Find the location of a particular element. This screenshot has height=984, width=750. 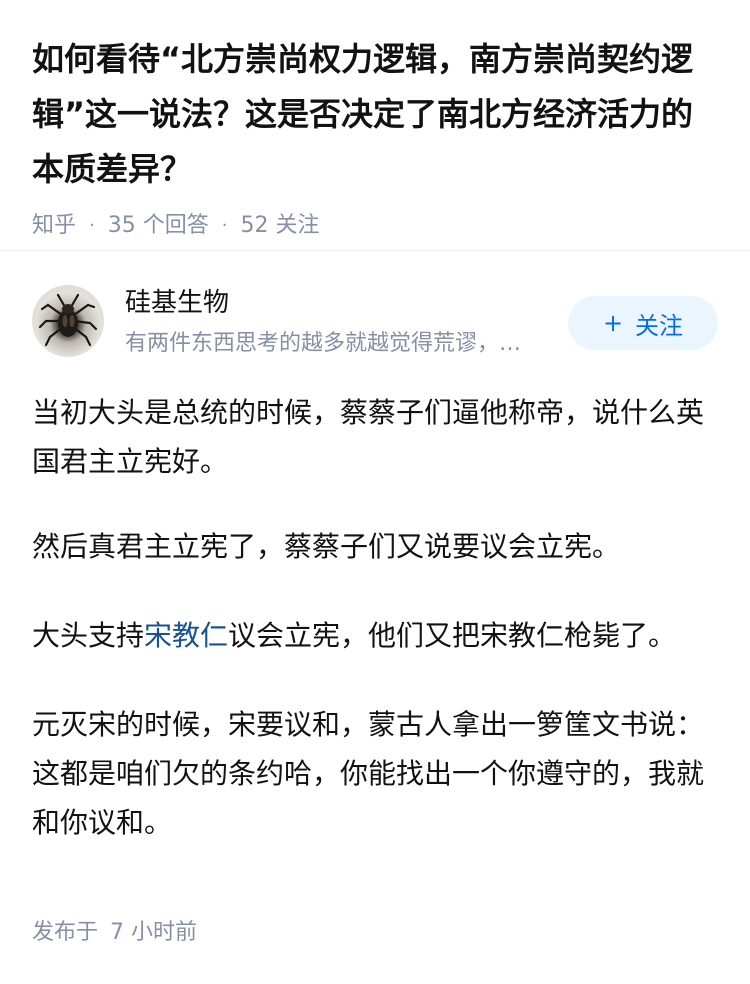

answer-paragraph: 当初大头是总统的时候，蔡蔡子们逼他称帝，说什么英国君主立宪好。 is located at coordinates (368, 437).